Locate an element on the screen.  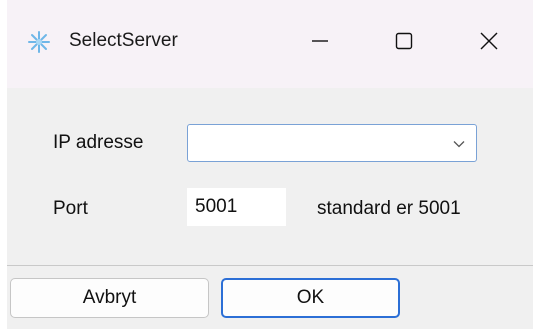
window-title: SelectServer is located at coordinates (123, 40).